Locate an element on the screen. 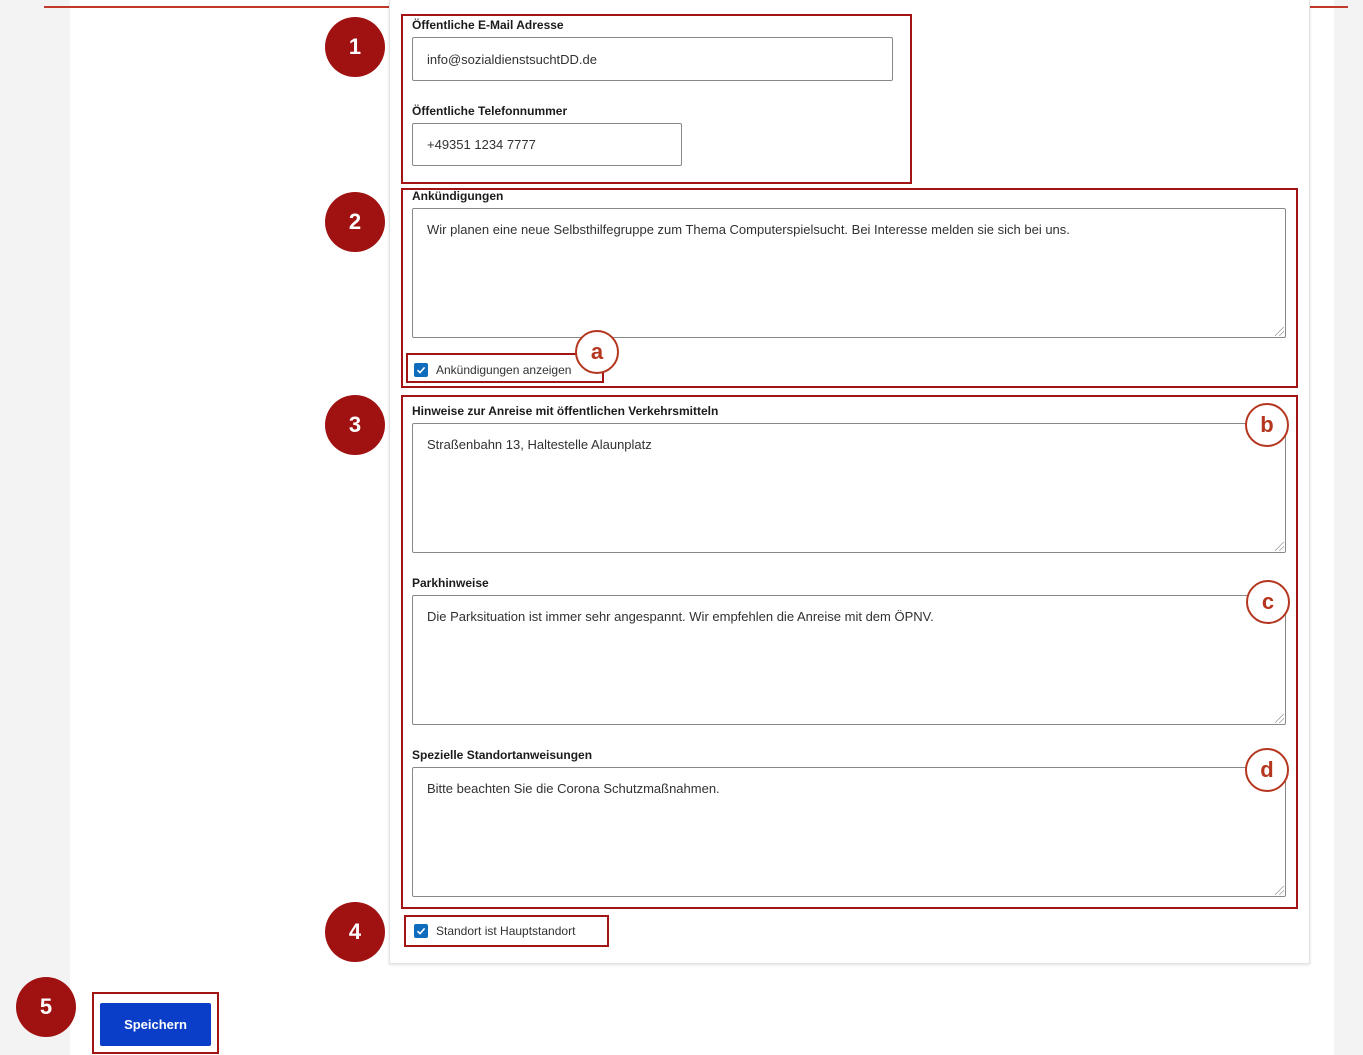 This screenshot has height=1055, width=1363. show-announcements-label: Ankündigungen anzeigen is located at coordinates (504, 370).